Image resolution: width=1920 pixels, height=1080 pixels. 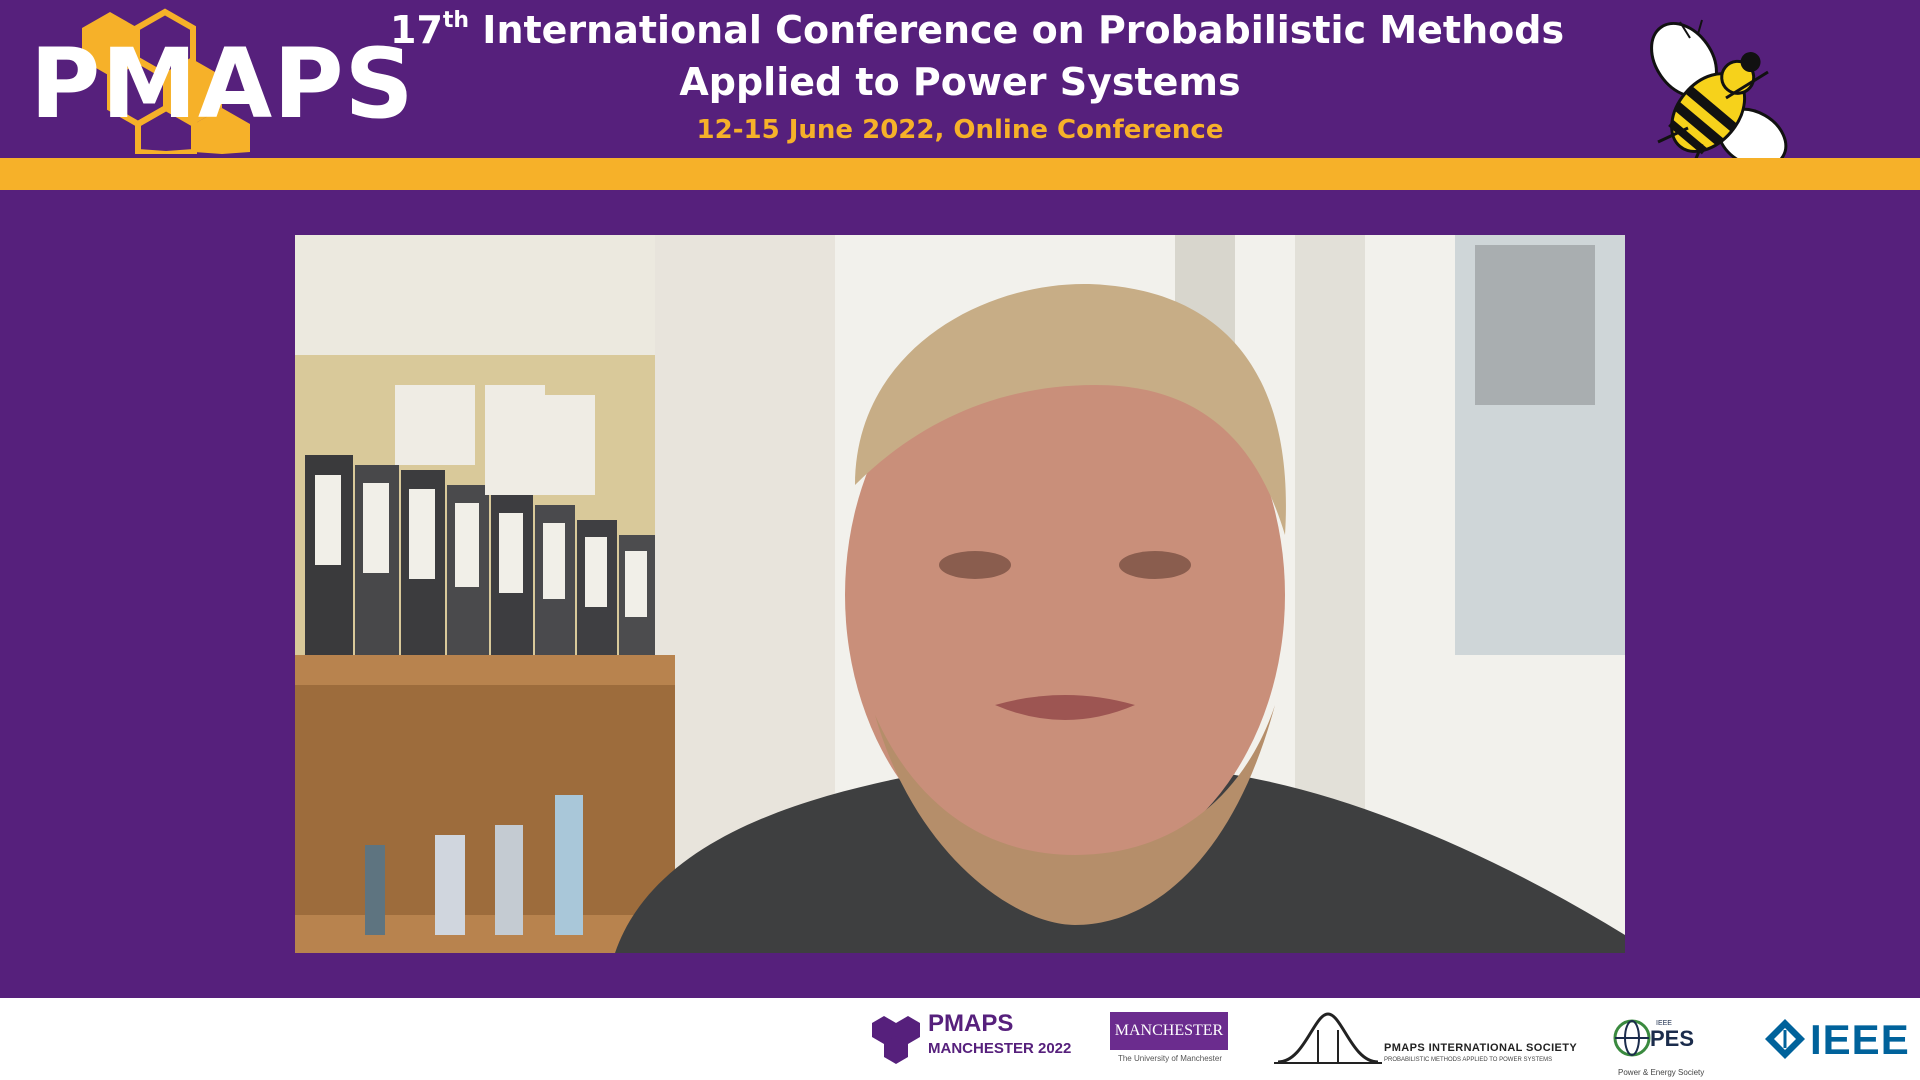 I want to click on pmaps-logo-text: PMAPS, so click(x=222, y=84).